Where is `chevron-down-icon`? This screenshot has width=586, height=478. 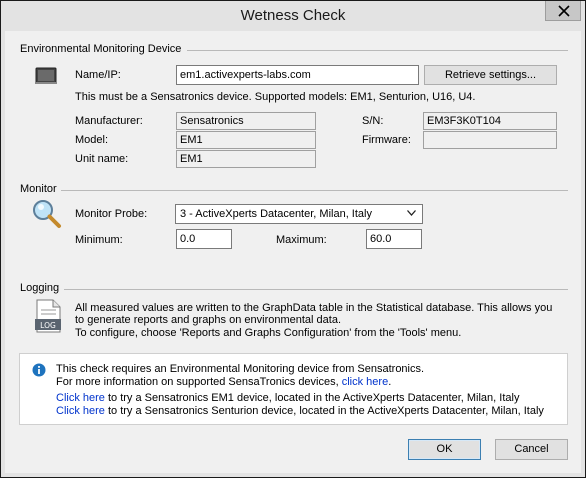
chevron-down-icon is located at coordinates (411, 213).